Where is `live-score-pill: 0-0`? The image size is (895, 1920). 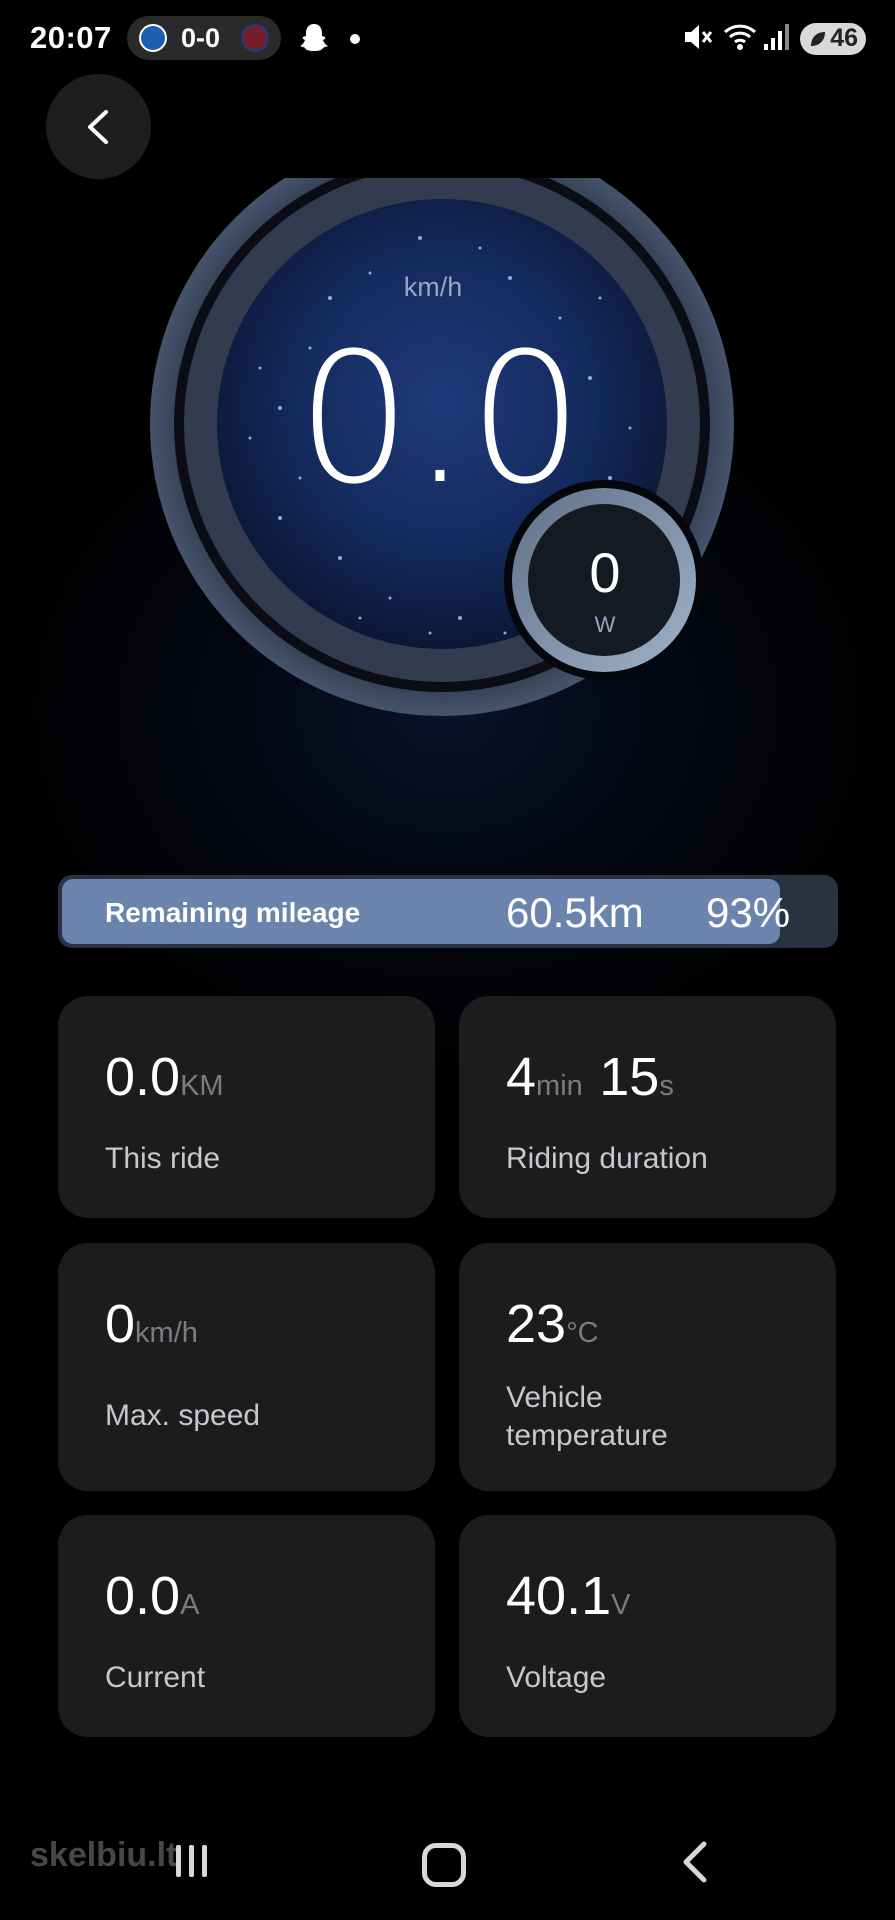
live-score-pill: 0-0 is located at coordinates (204, 38).